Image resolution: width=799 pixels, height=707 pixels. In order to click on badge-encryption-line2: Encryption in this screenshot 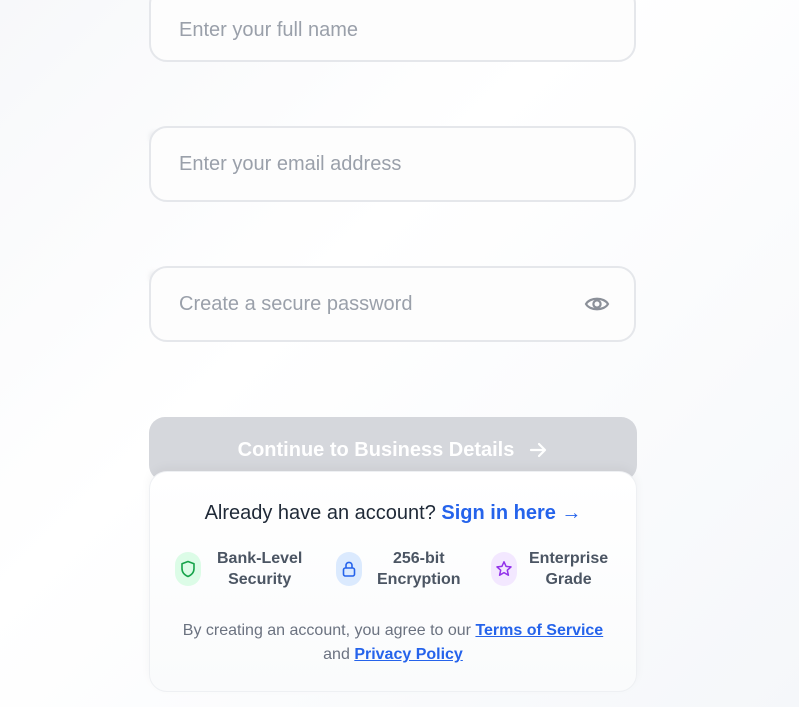, I will do `click(419, 579)`.